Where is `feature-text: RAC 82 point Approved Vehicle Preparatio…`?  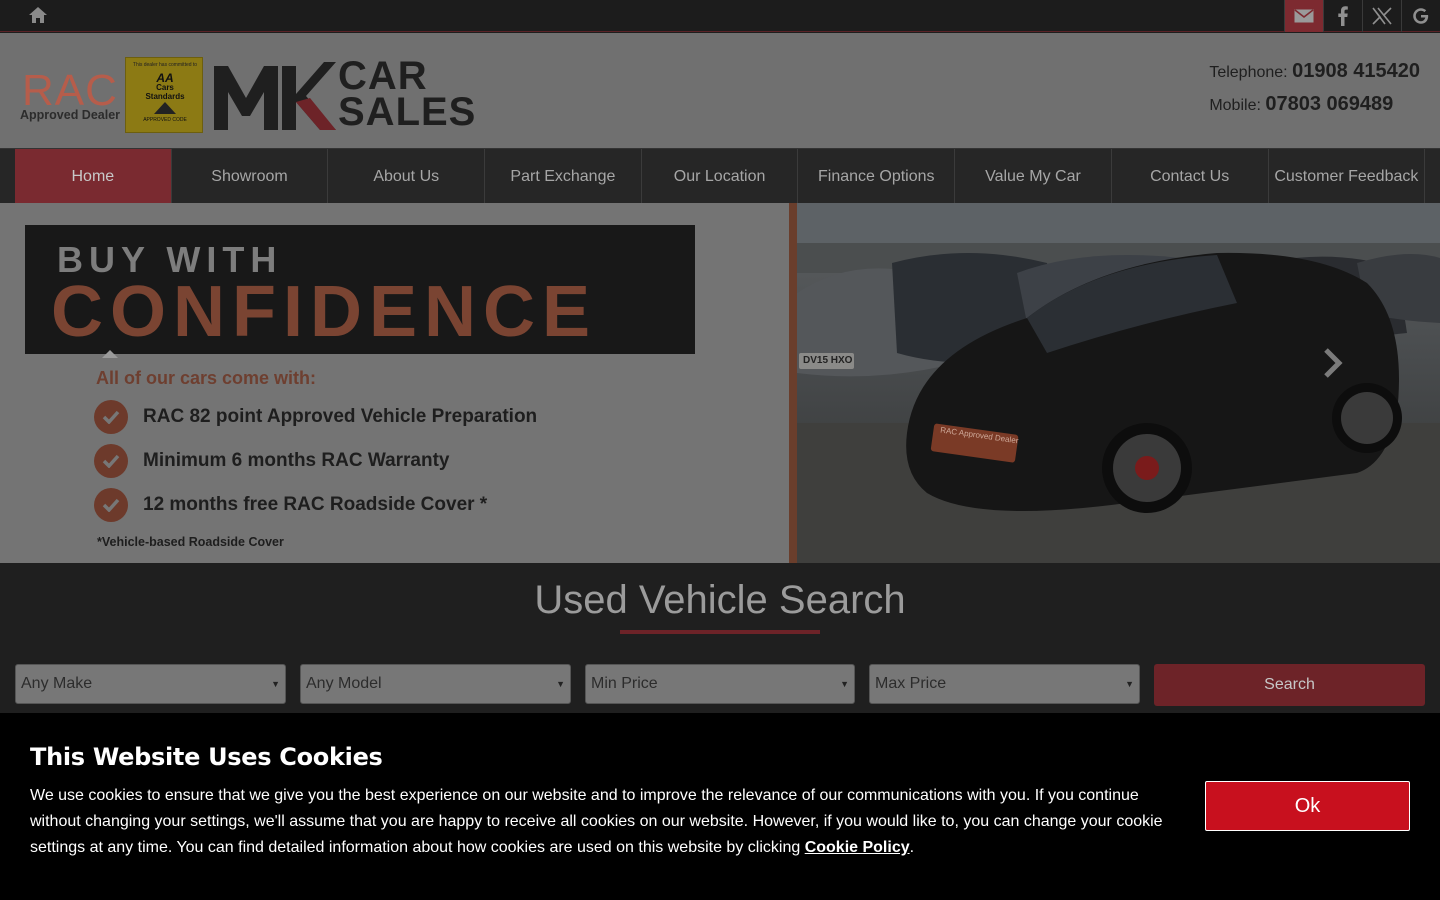 feature-text: RAC 82 point Approved Vehicle Preparatio… is located at coordinates (340, 416).